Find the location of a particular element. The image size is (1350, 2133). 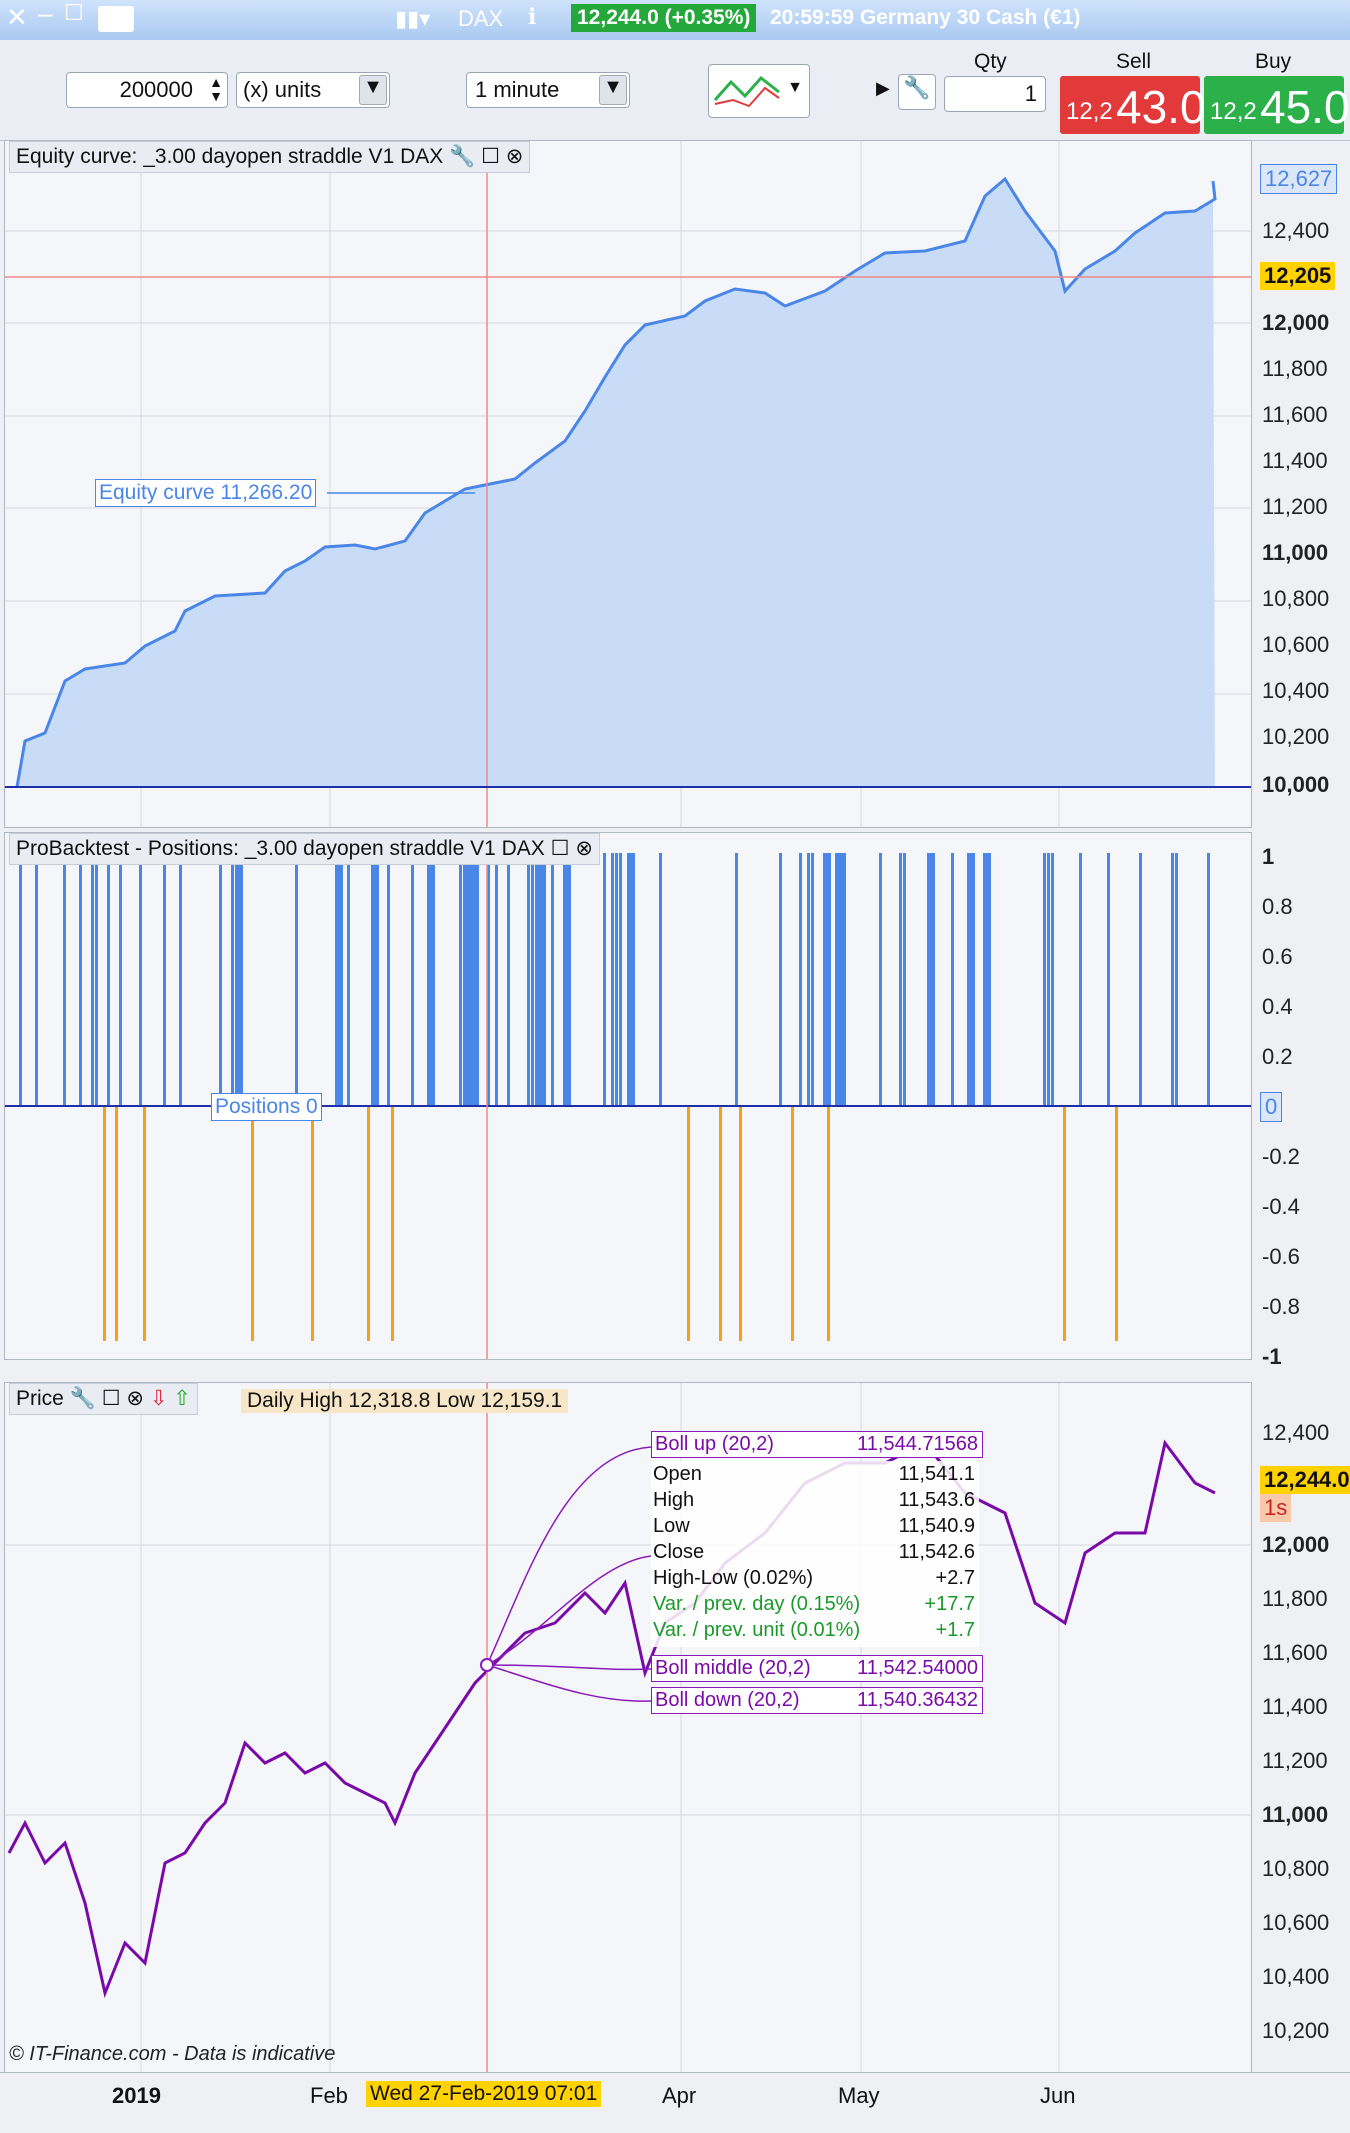

boll-down-row: Boll down (20,2) 11,540.36432 is located at coordinates (817, 1700).